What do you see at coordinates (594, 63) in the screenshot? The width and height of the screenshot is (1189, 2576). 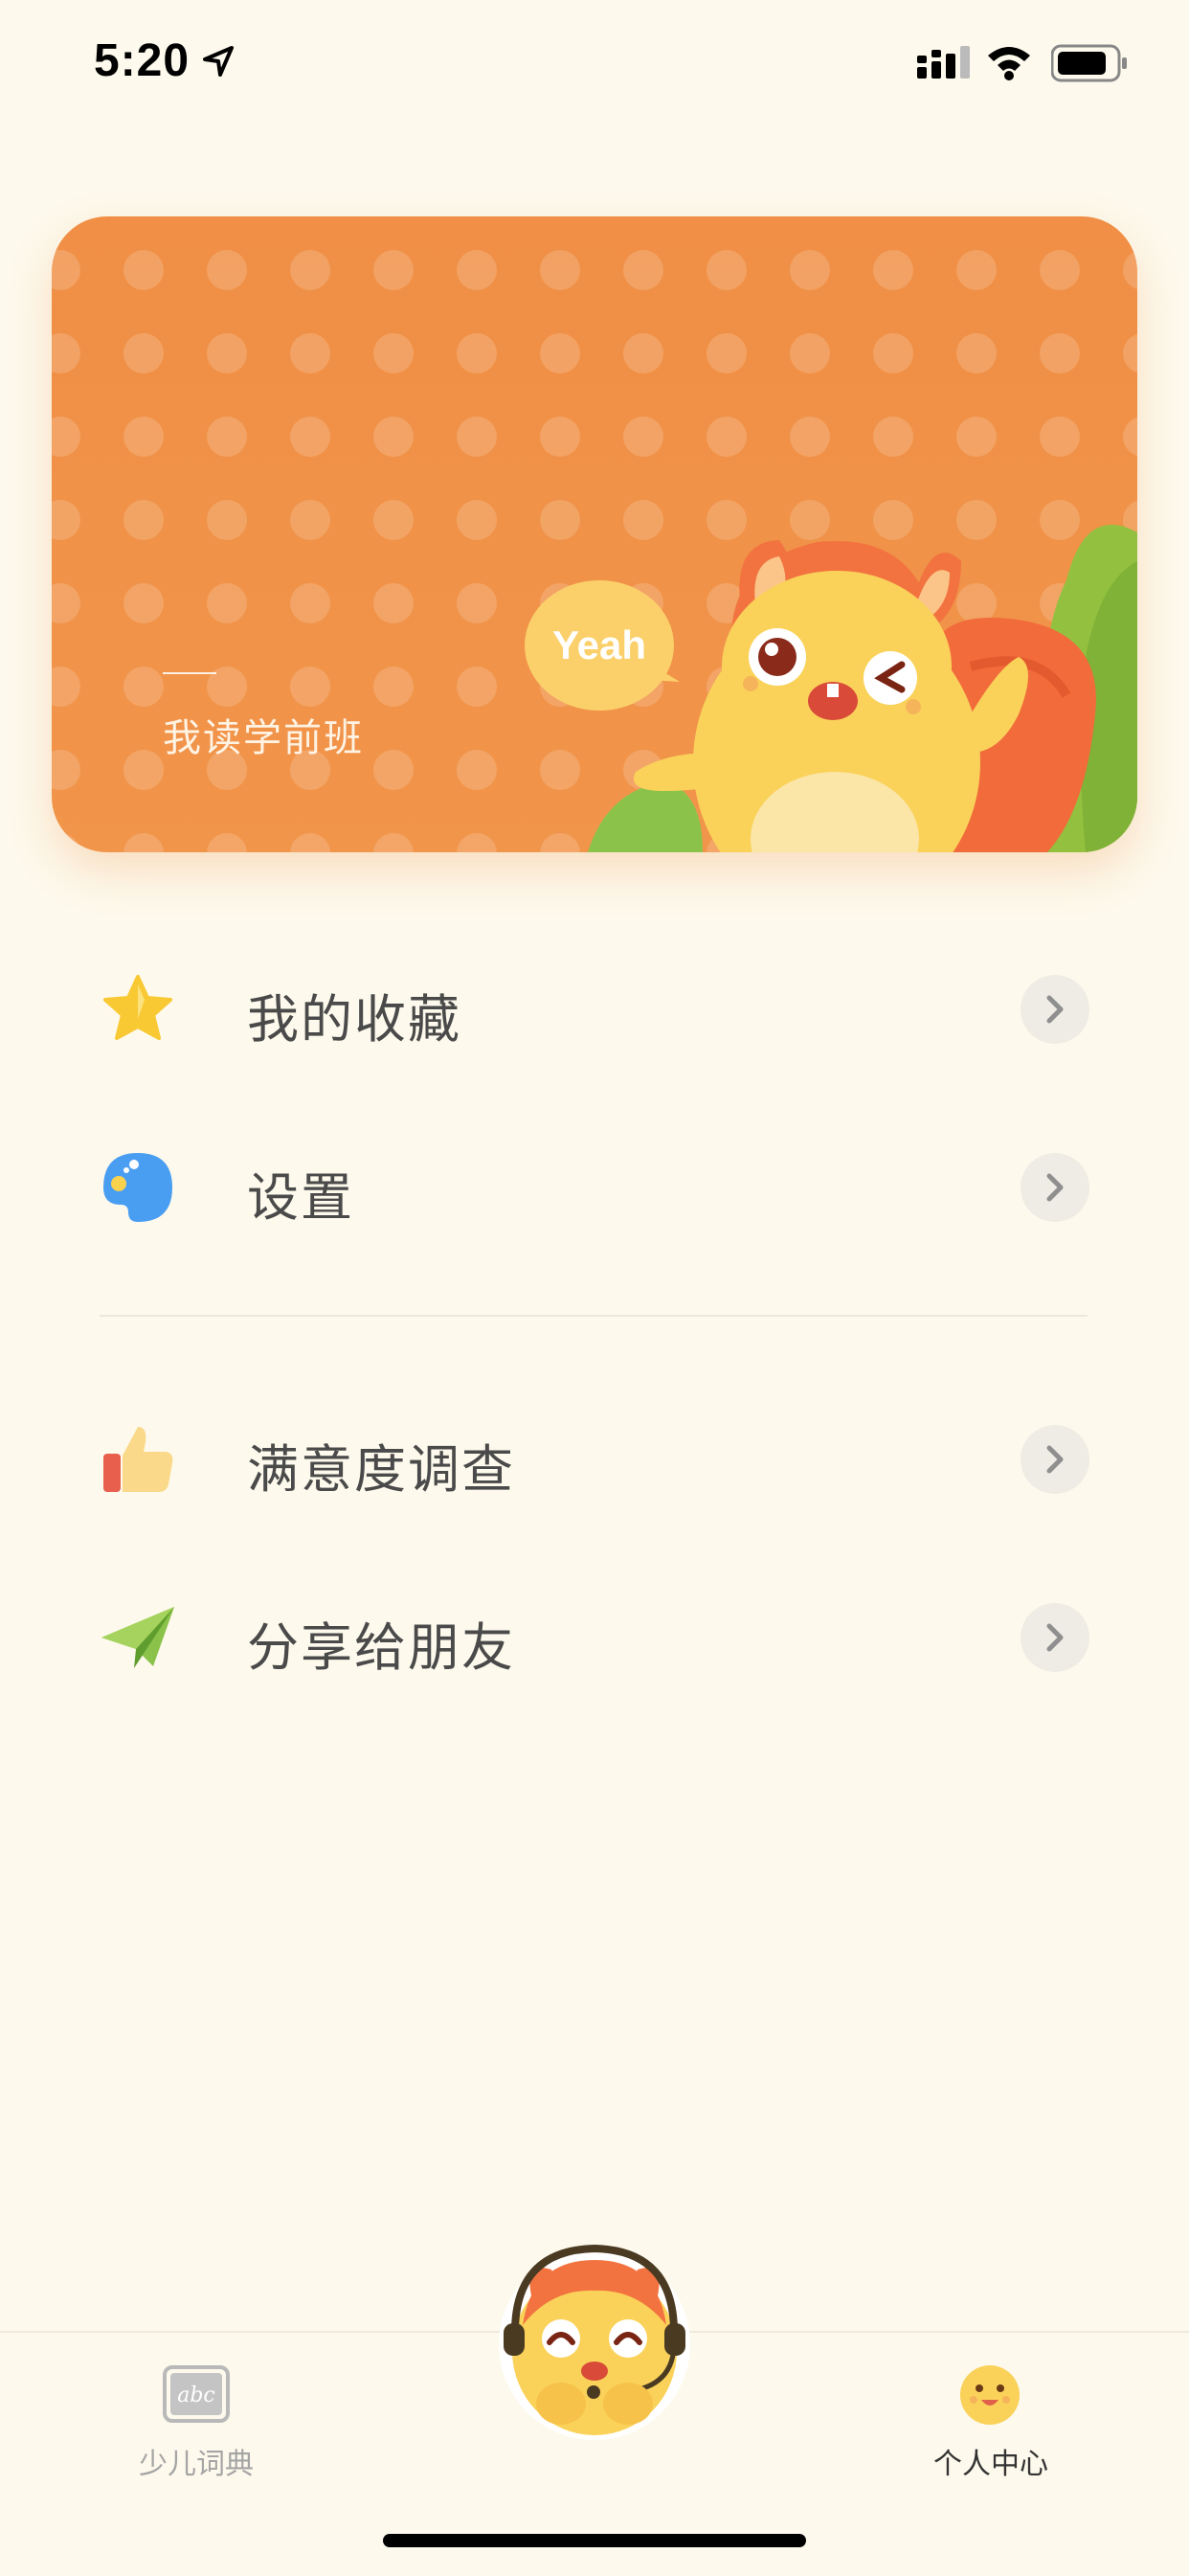 I see `status-bar: 5:20` at bounding box center [594, 63].